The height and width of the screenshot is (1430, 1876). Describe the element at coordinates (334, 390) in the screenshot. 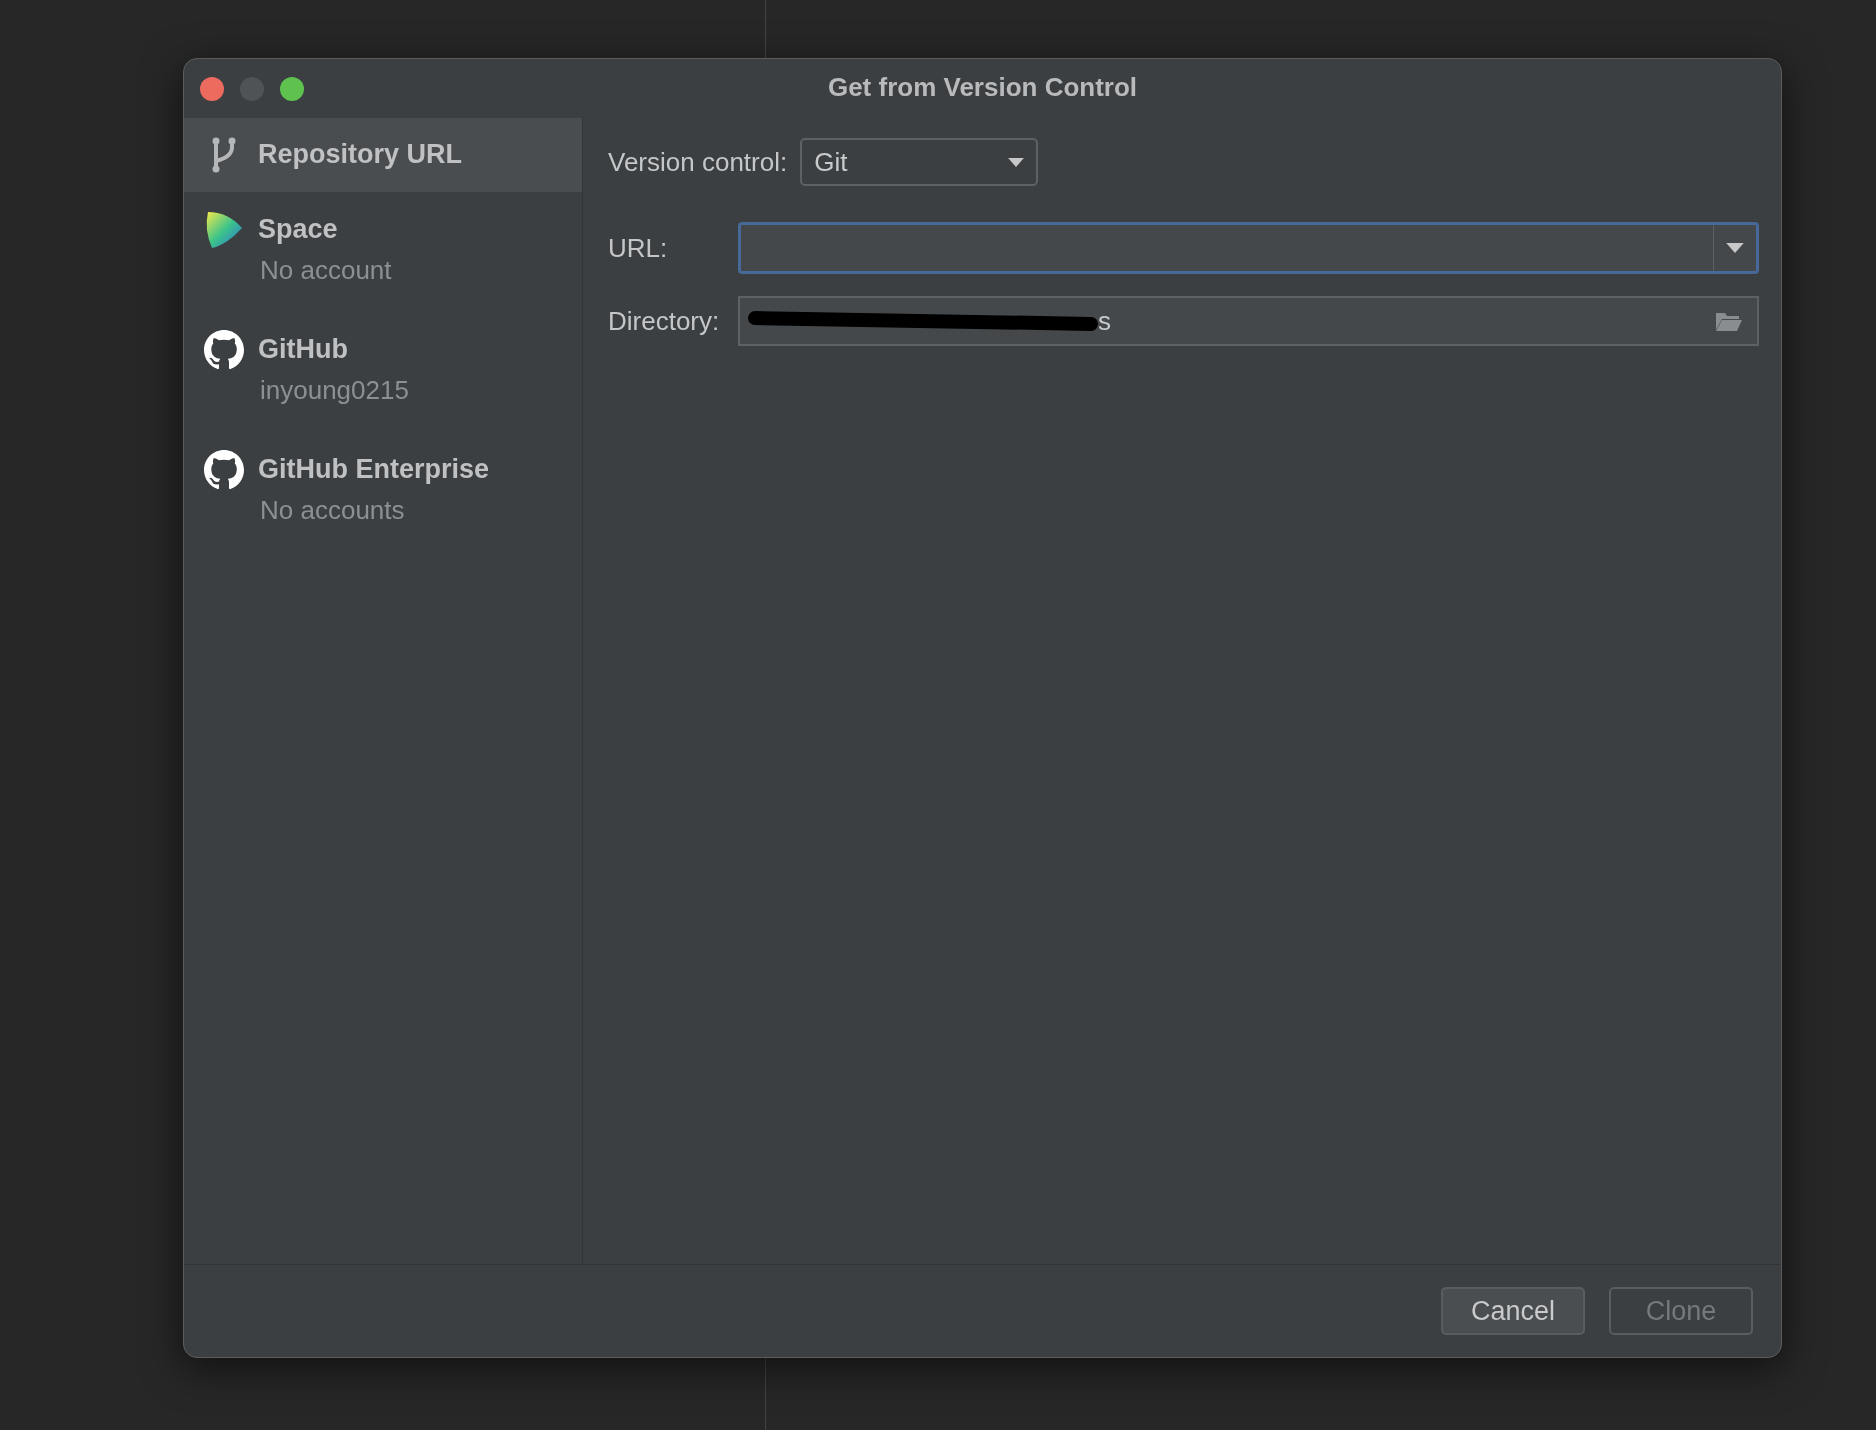

I see `item-subtitle: inyoung0215` at that location.